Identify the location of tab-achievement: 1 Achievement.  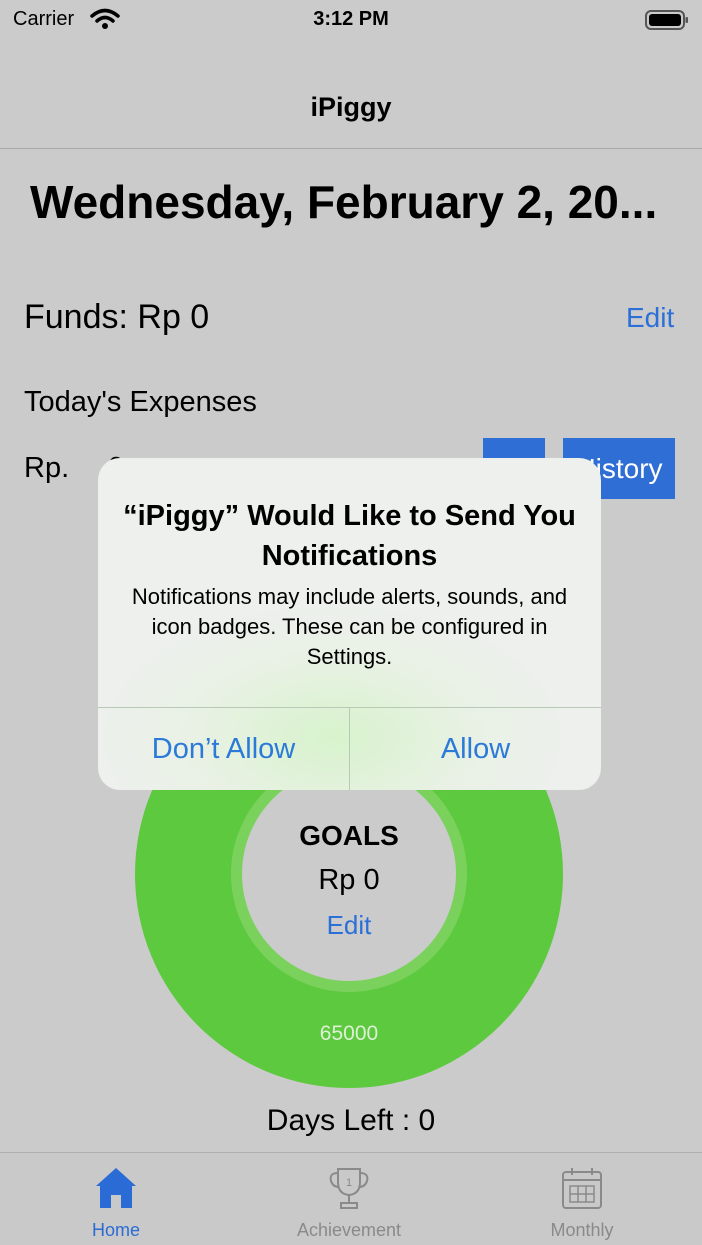
(349, 1198).